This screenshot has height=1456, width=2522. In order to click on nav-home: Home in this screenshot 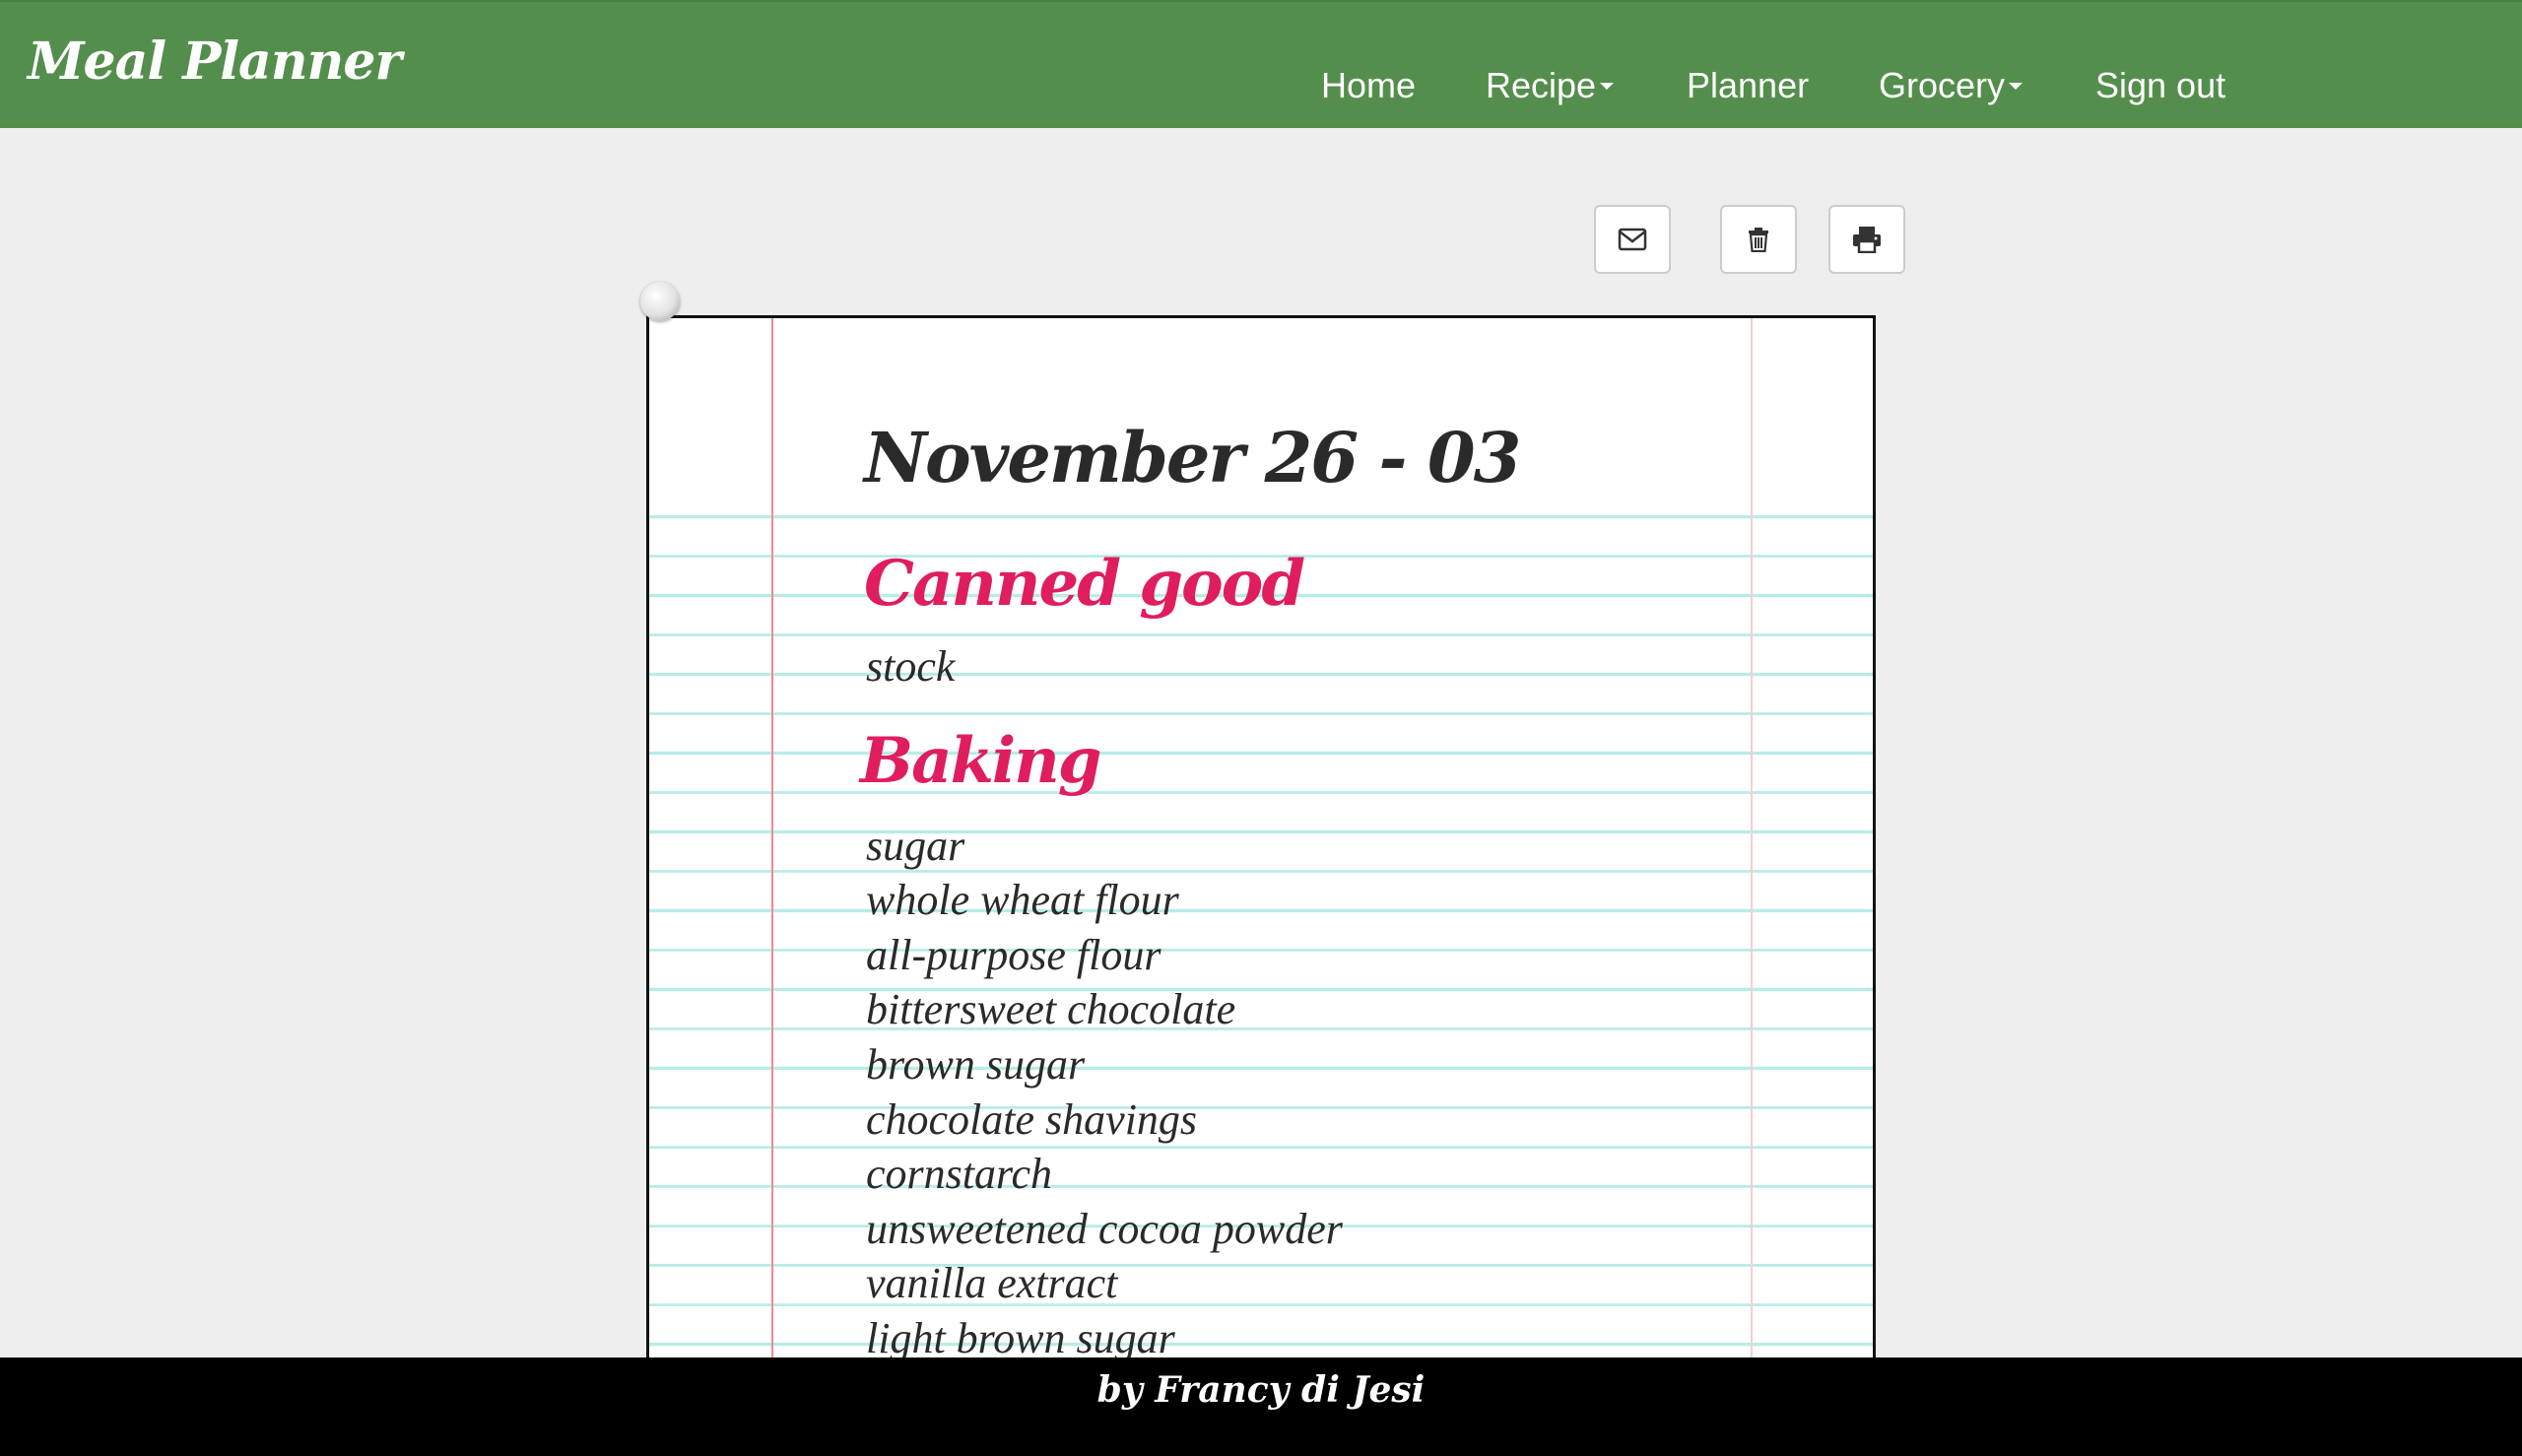, I will do `click(1368, 85)`.